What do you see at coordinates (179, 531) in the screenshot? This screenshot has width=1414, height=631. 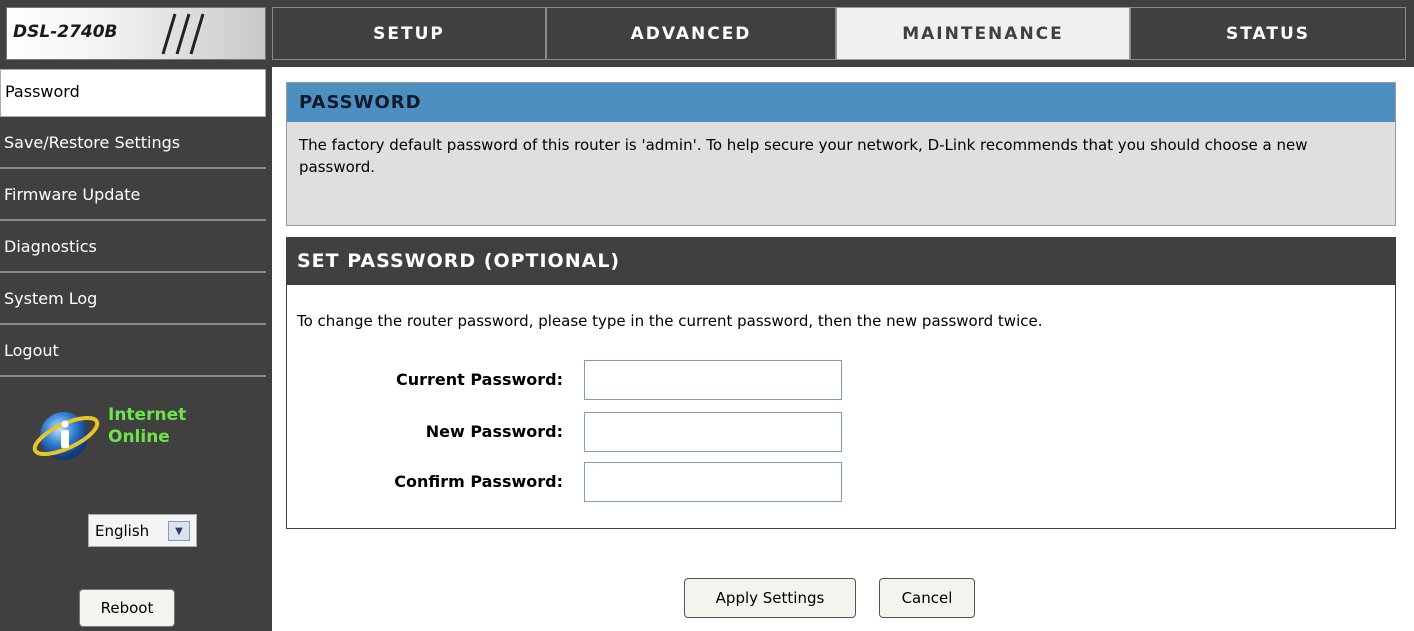 I see `chevron-down-icon: ▼` at bounding box center [179, 531].